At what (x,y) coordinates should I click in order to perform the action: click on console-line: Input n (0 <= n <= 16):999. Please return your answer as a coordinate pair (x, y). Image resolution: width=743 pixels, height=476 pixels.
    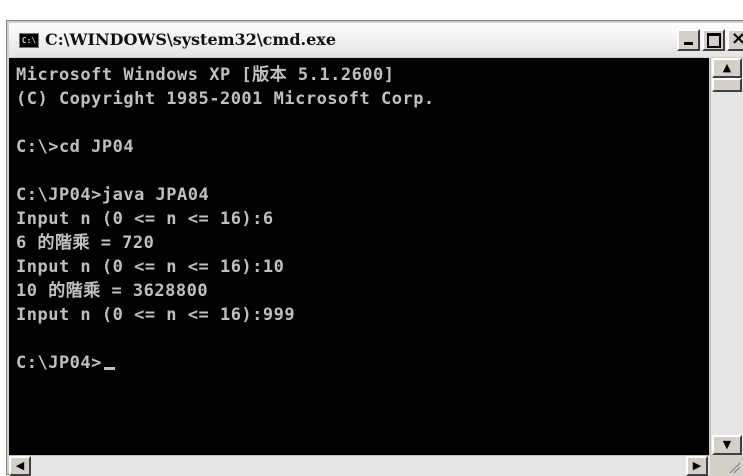
    Looking at the image, I should click on (156, 315).